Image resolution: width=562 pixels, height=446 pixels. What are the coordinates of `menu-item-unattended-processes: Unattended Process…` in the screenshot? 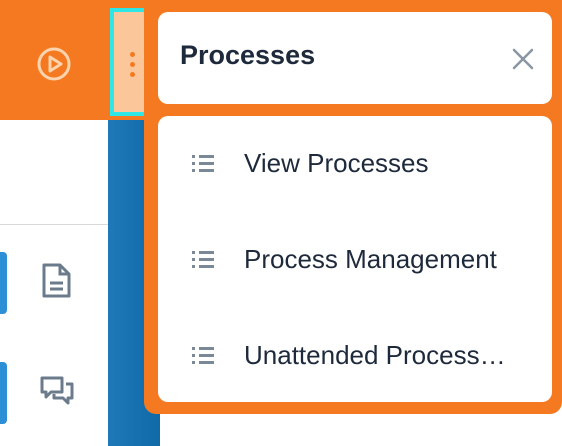 It's located at (355, 356).